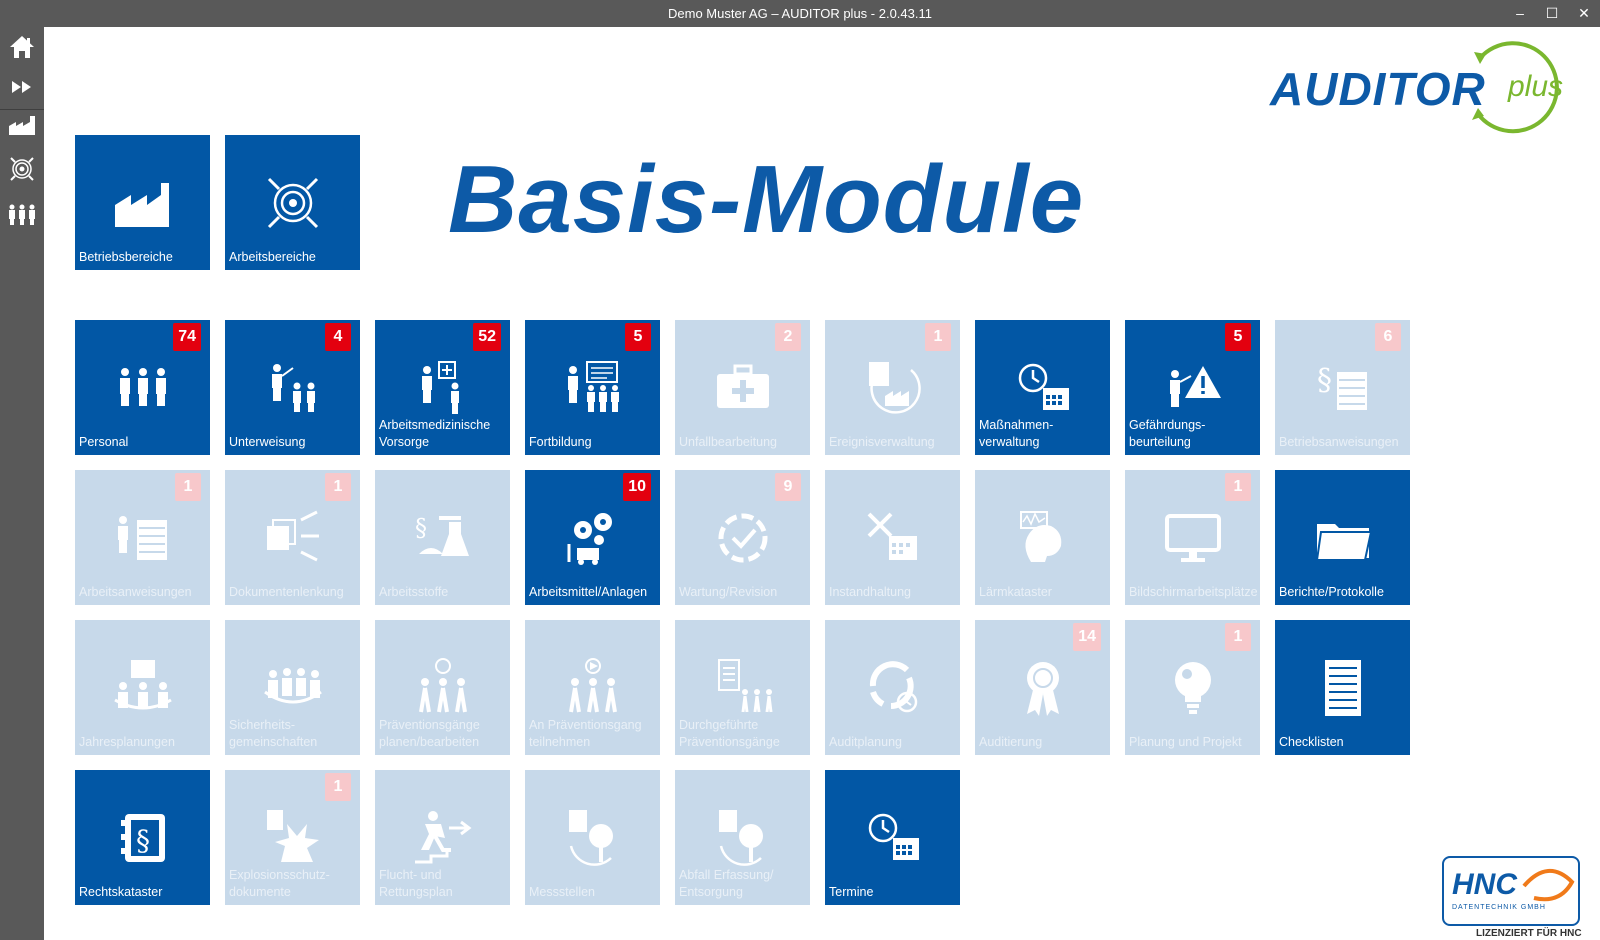  Describe the element at coordinates (1388, 337) in the screenshot. I see `count-badge: 6` at that location.